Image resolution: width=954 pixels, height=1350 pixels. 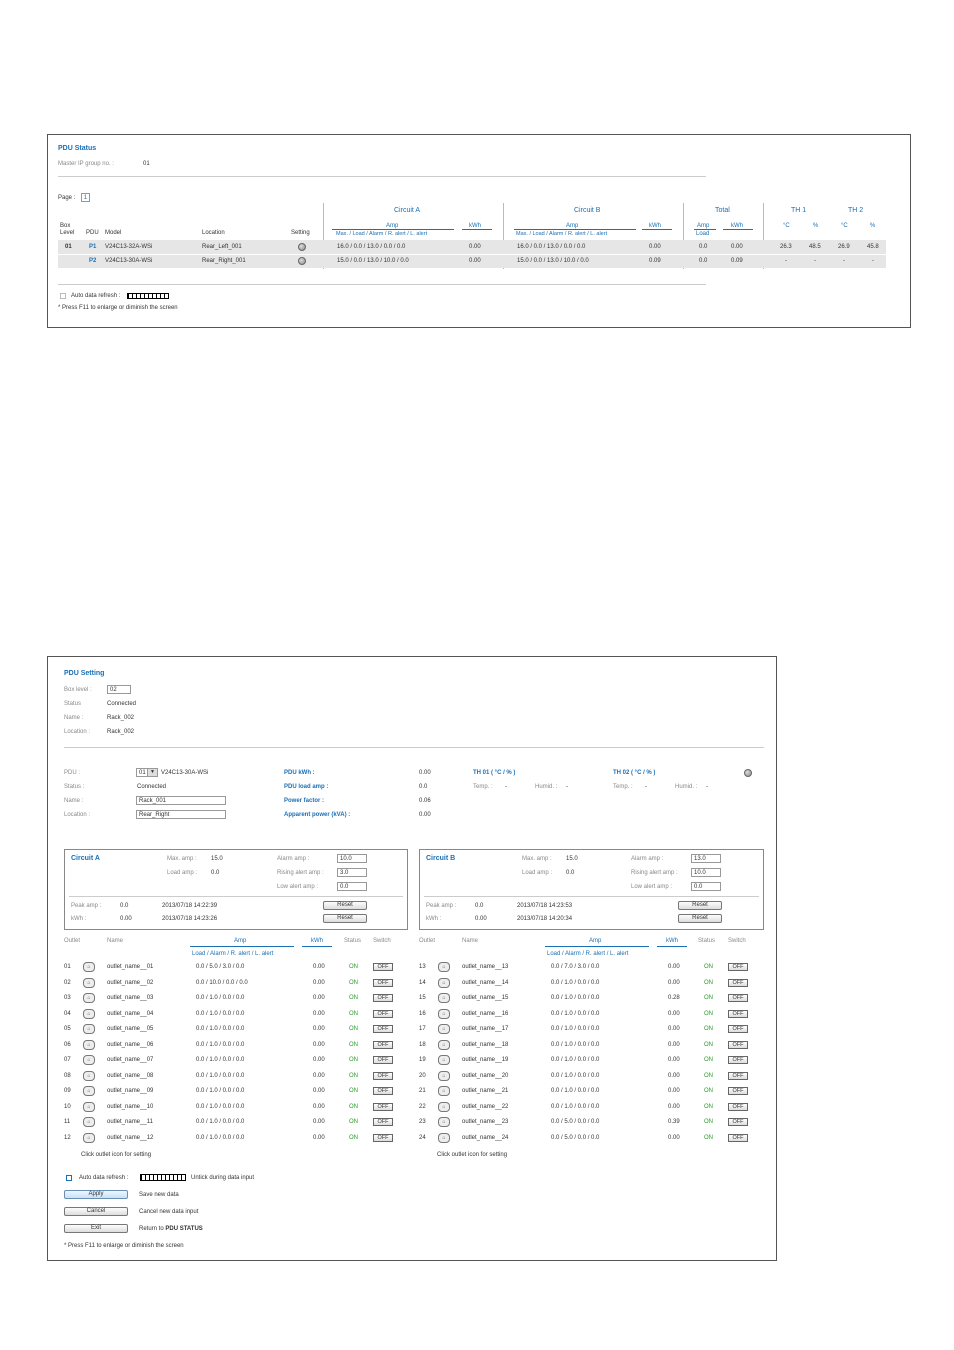 I want to click on row-pdu-link: P1, so click(x=92, y=247).